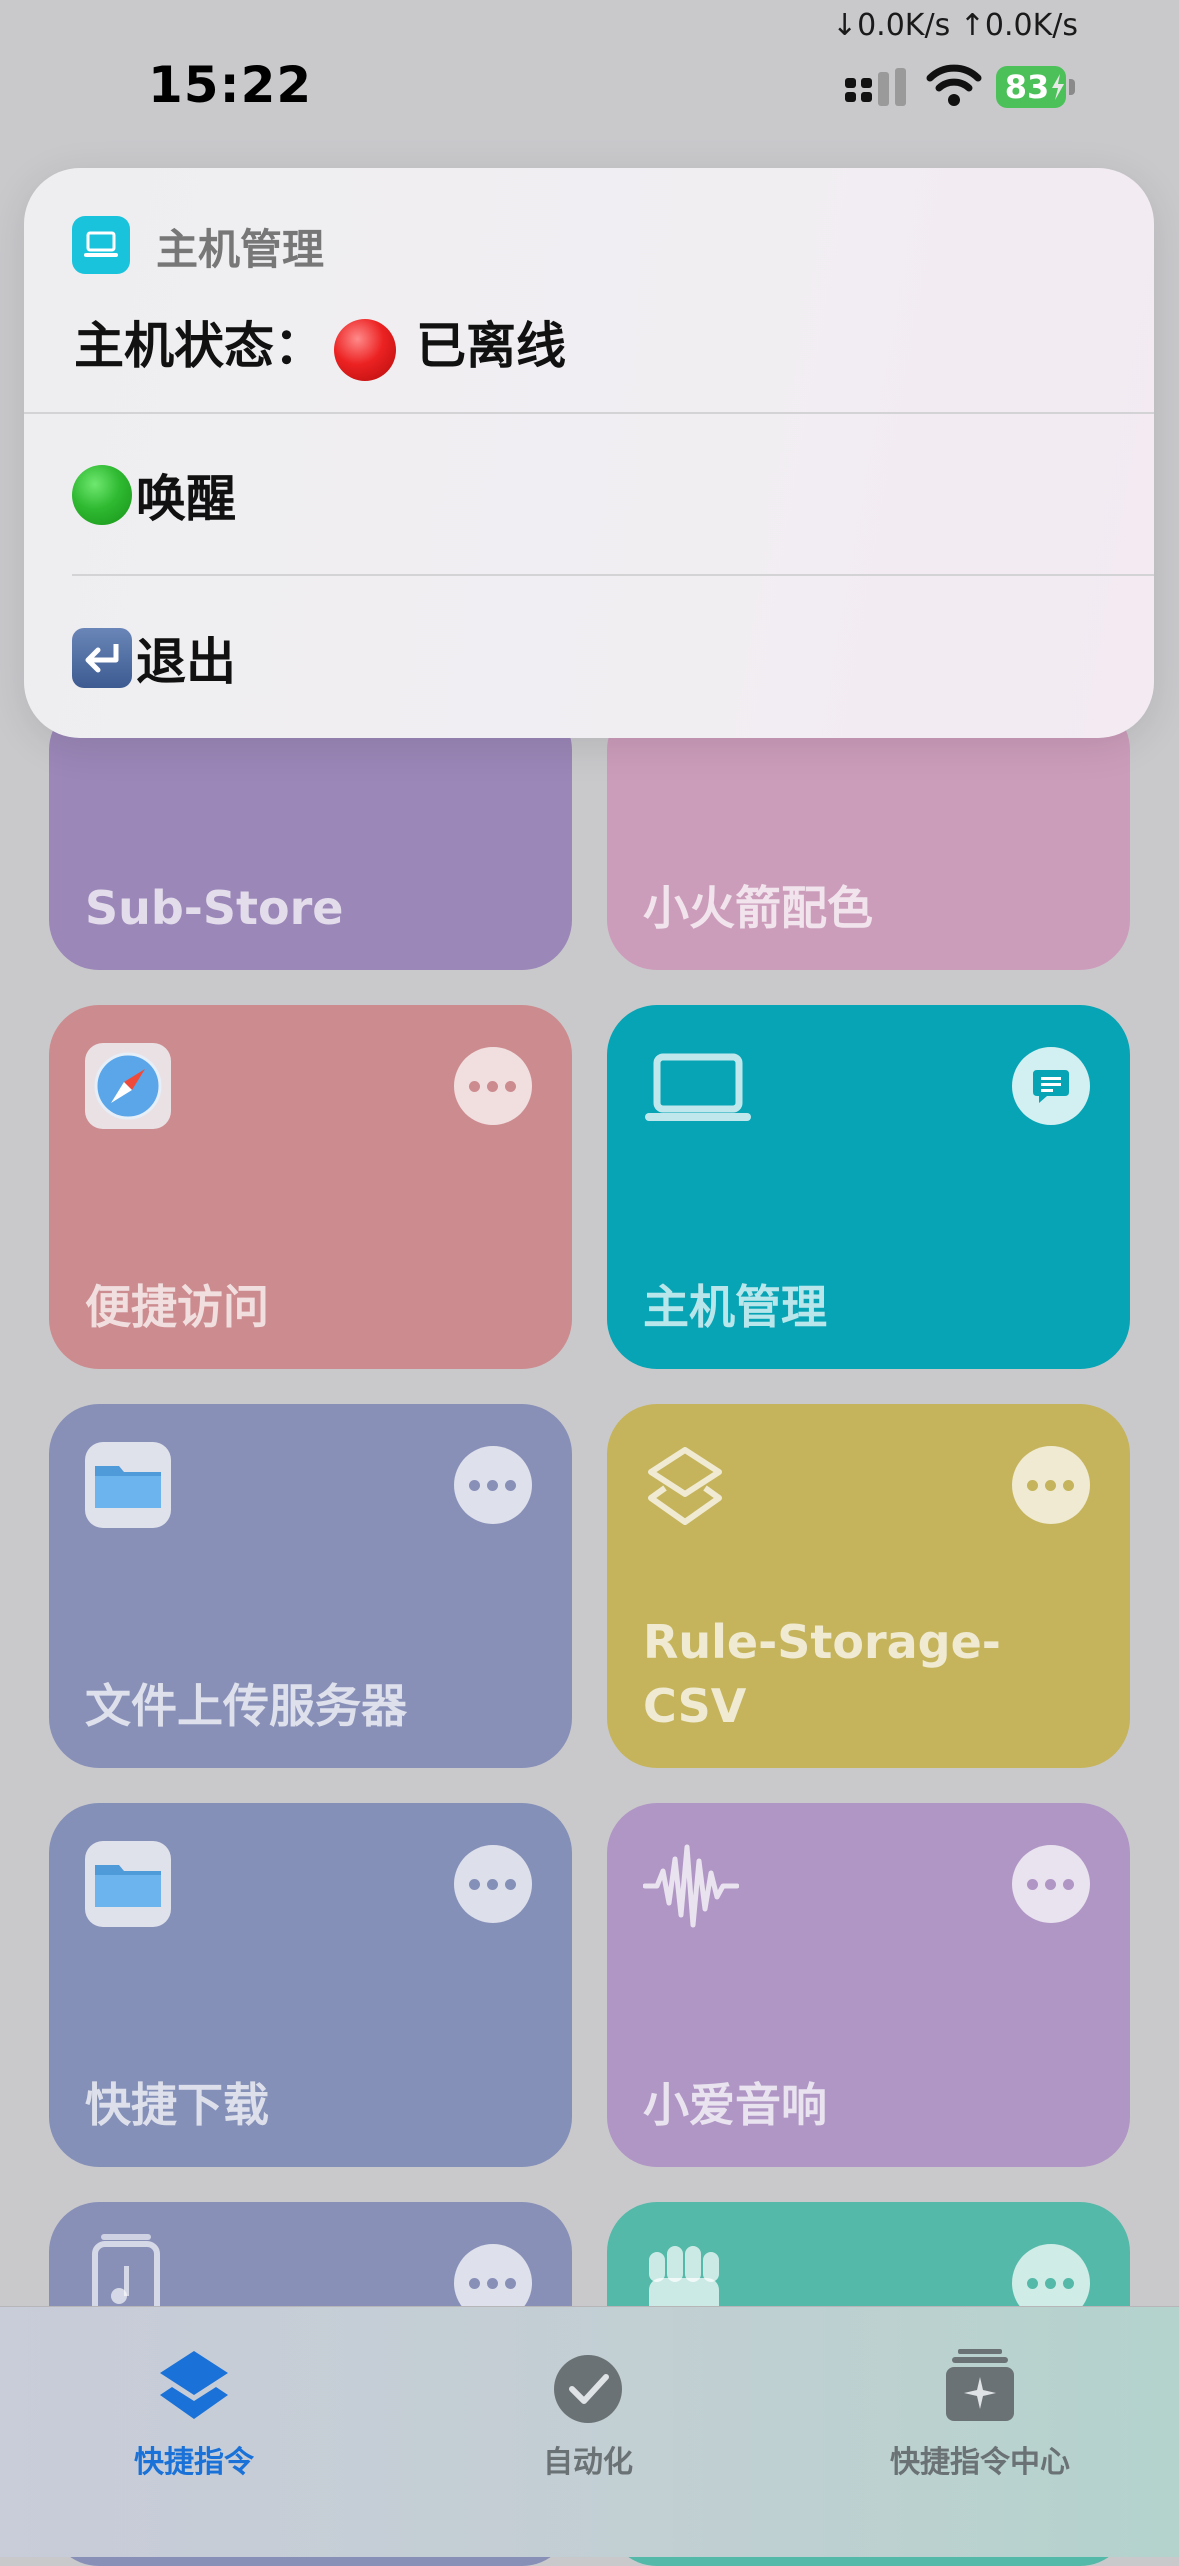  What do you see at coordinates (589, 2431) in the screenshot?
I see `tab-bar: 快捷指令 自动化 快捷指令中心` at bounding box center [589, 2431].